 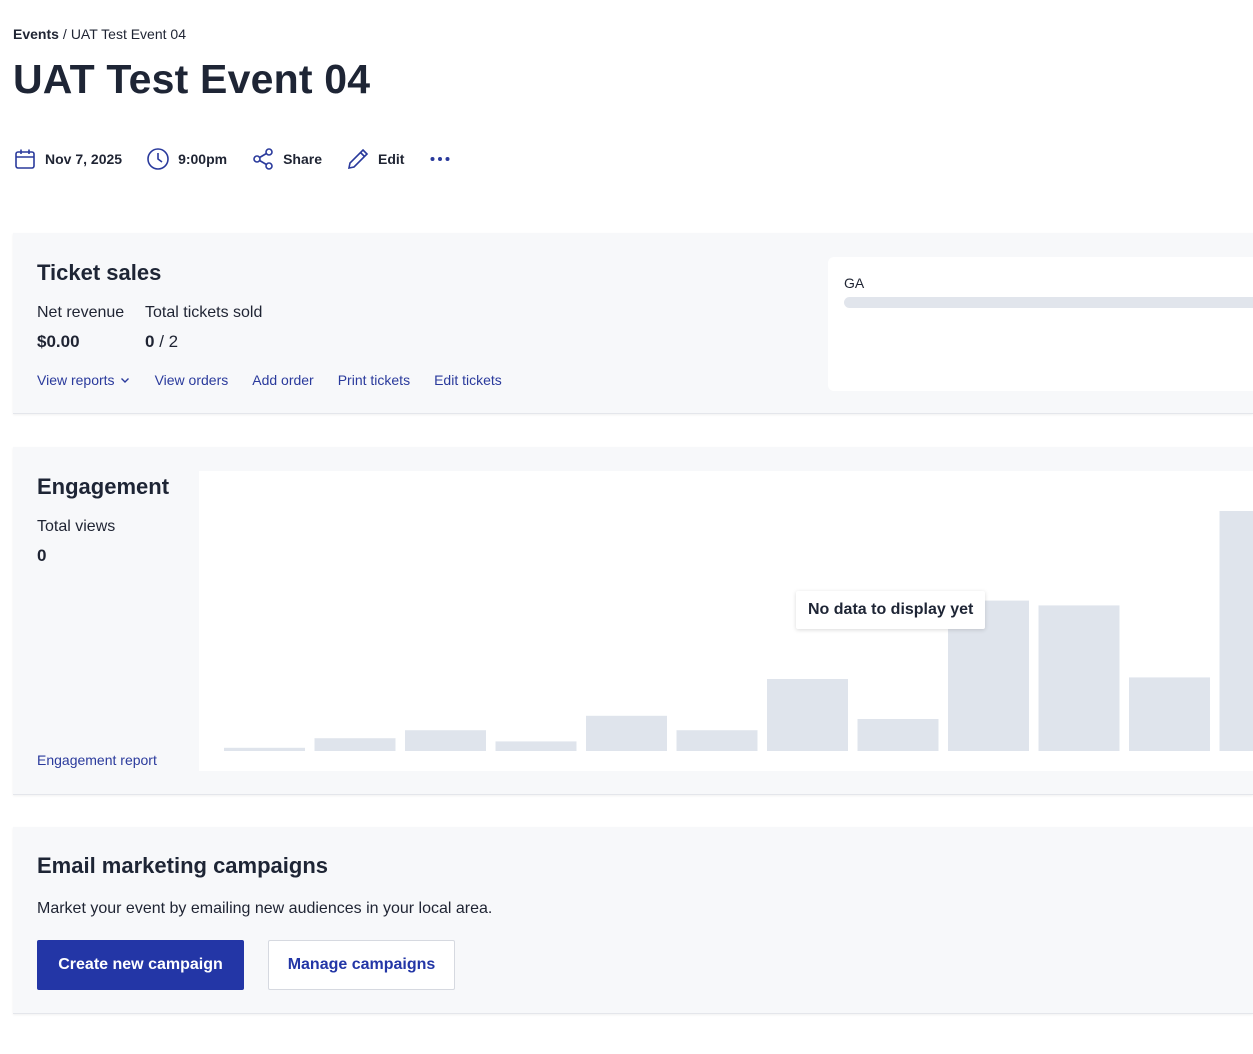 What do you see at coordinates (80, 328) in the screenshot?
I see `net-revenue-stat: Net revenue $0.00` at bounding box center [80, 328].